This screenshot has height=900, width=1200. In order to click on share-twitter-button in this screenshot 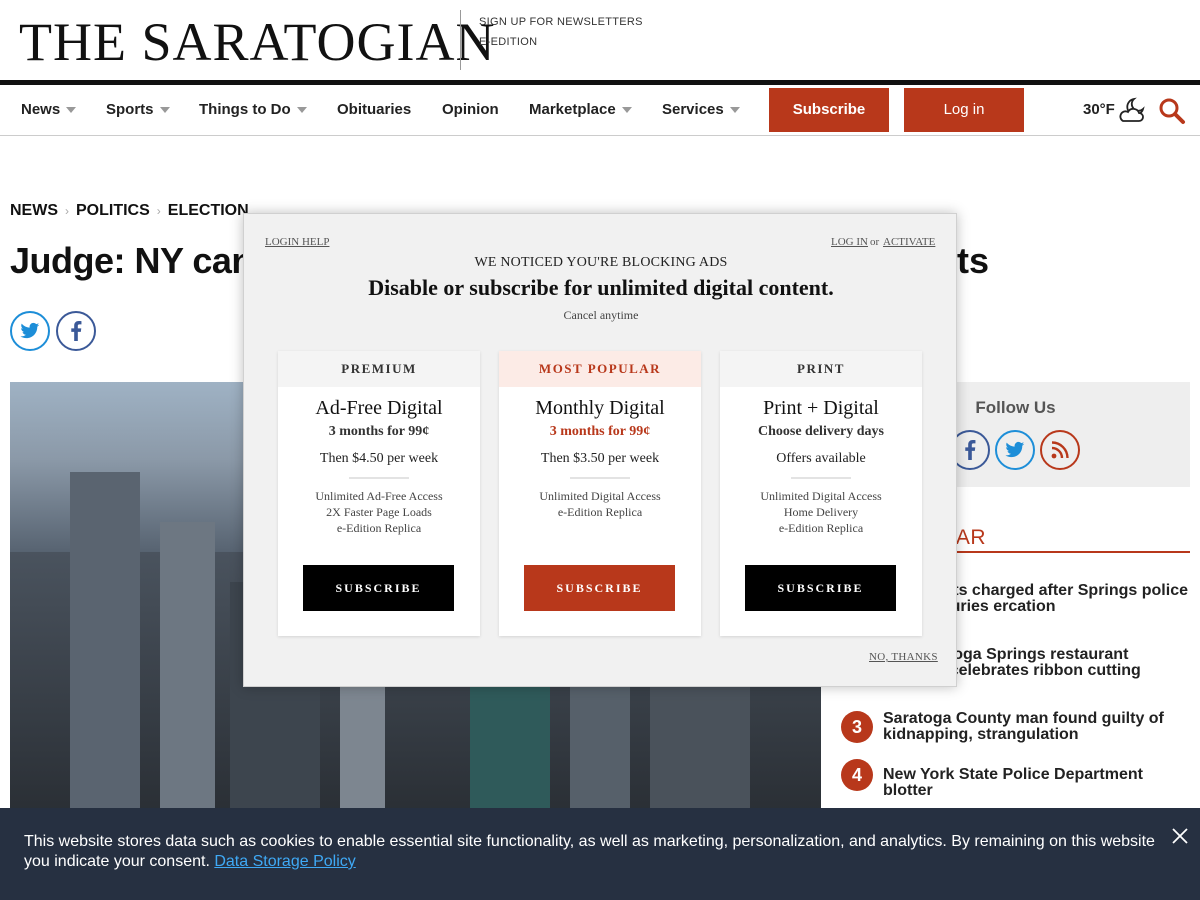, I will do `click(30, 331)`.